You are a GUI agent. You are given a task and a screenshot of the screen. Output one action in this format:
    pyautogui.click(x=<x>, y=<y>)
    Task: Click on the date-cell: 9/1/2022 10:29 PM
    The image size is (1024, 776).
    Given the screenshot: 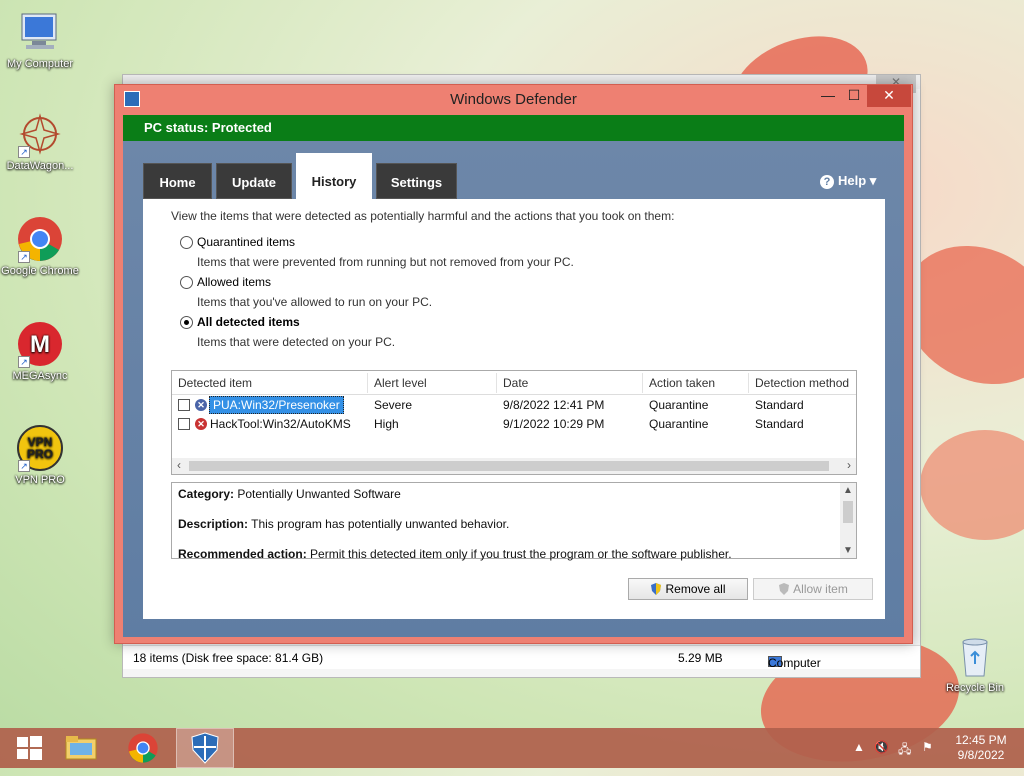 What is the action you would take?
    pyautogui.click(x=554, y=424)
    